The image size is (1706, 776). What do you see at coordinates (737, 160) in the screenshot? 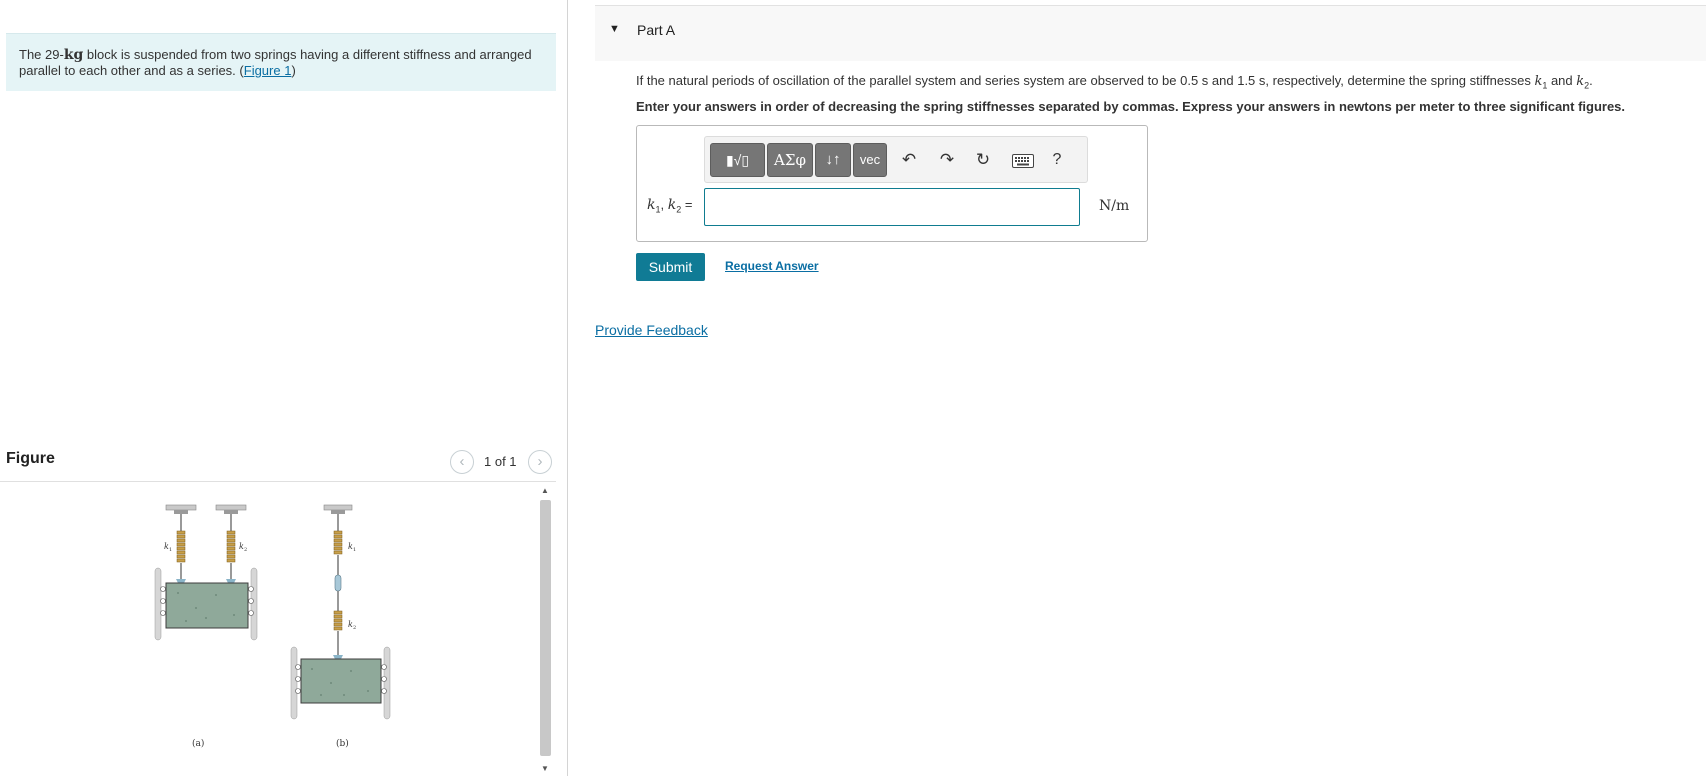
I see `templates-button: ▮√▯` at bounding box center [737, 160].